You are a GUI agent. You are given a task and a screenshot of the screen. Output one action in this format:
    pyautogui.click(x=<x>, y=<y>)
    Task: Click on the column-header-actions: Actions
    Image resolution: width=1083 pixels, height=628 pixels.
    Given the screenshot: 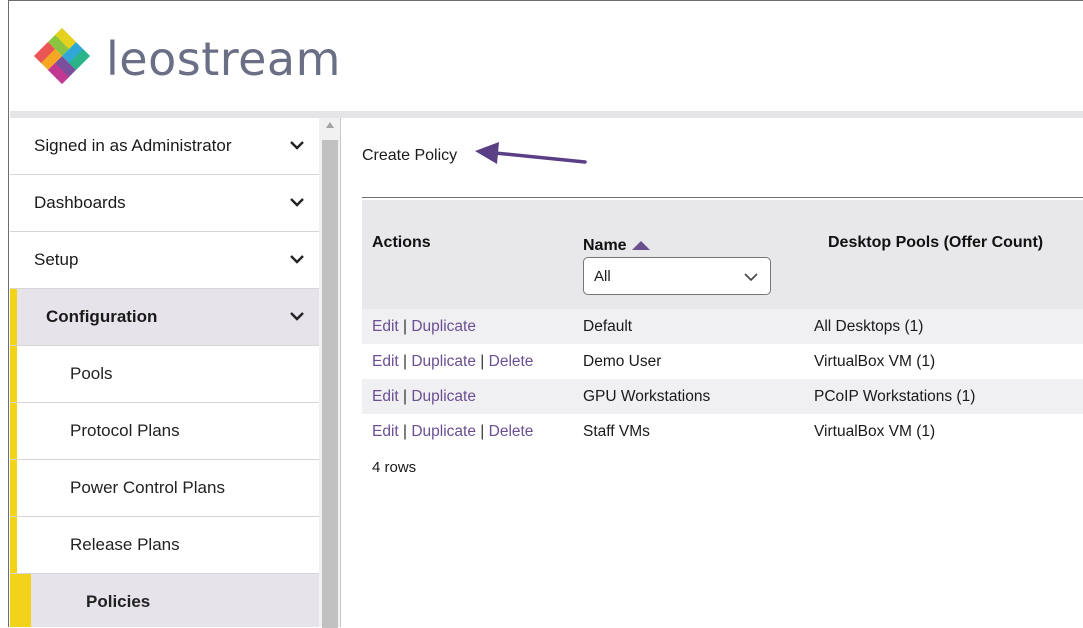 What is the action you would take?
    pyautogui.click(x=401, y=242)
    